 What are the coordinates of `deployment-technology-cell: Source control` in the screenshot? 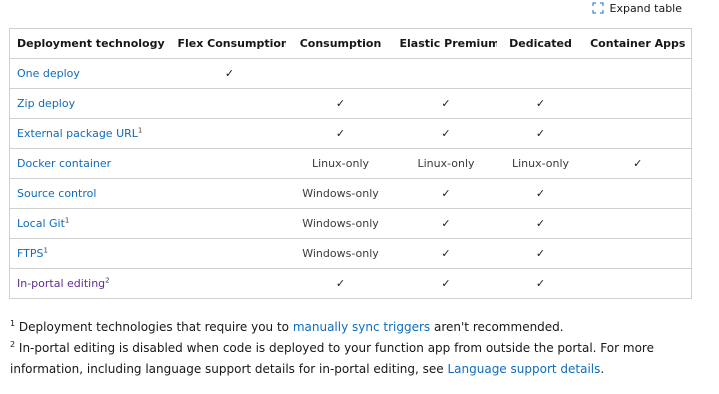 It's located at (91, 193).